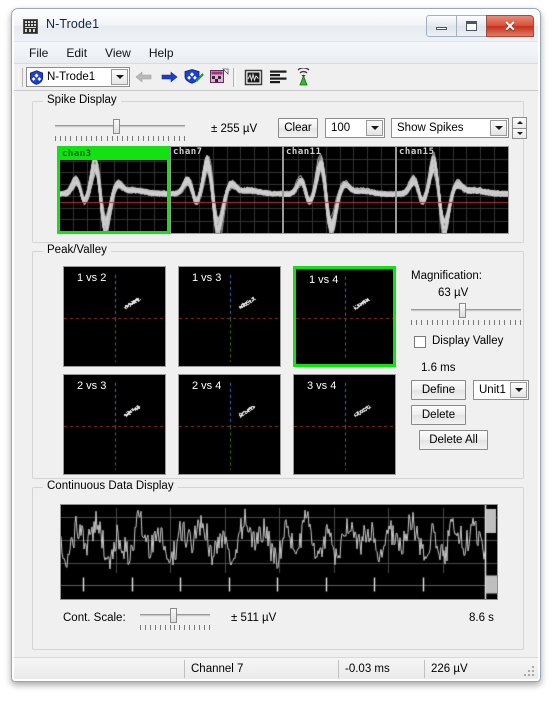 This screenshot has height=705, width=554. Describe the element at coordinates (144, 77) in the screenshot. I see `back-arrow-icon` at that location.